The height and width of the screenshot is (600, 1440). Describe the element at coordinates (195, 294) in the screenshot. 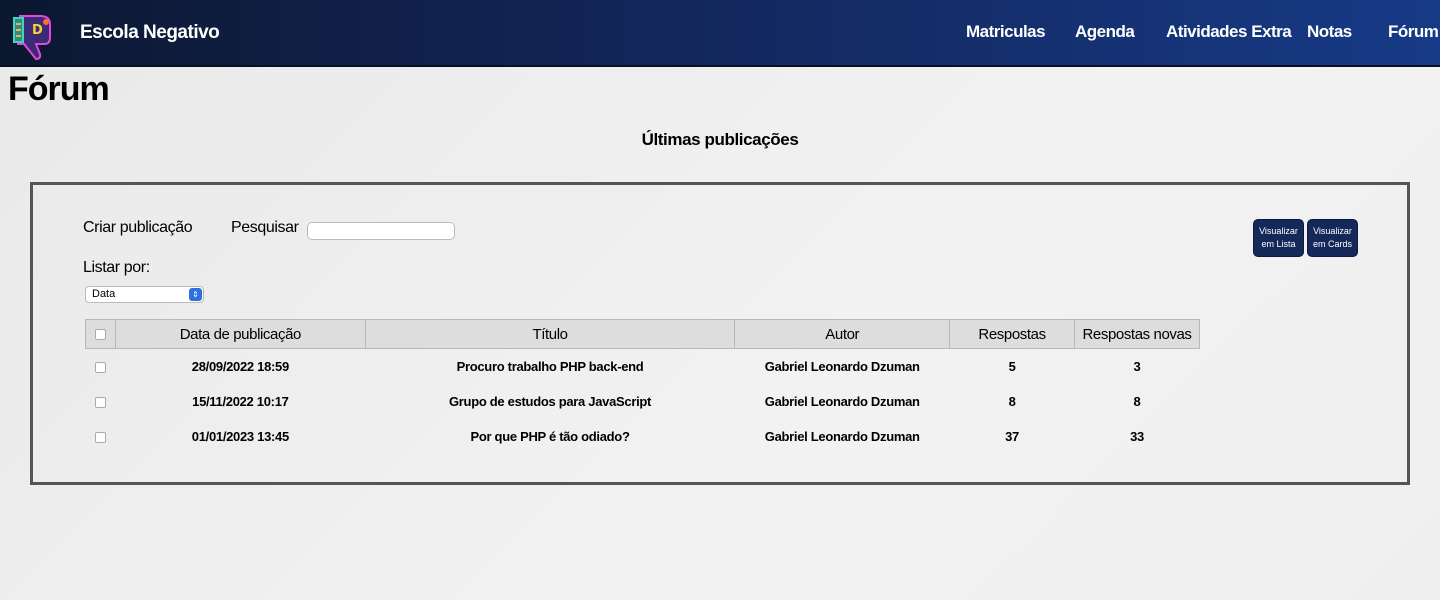

I see `select-chevron-icon: ⇕` at that location.